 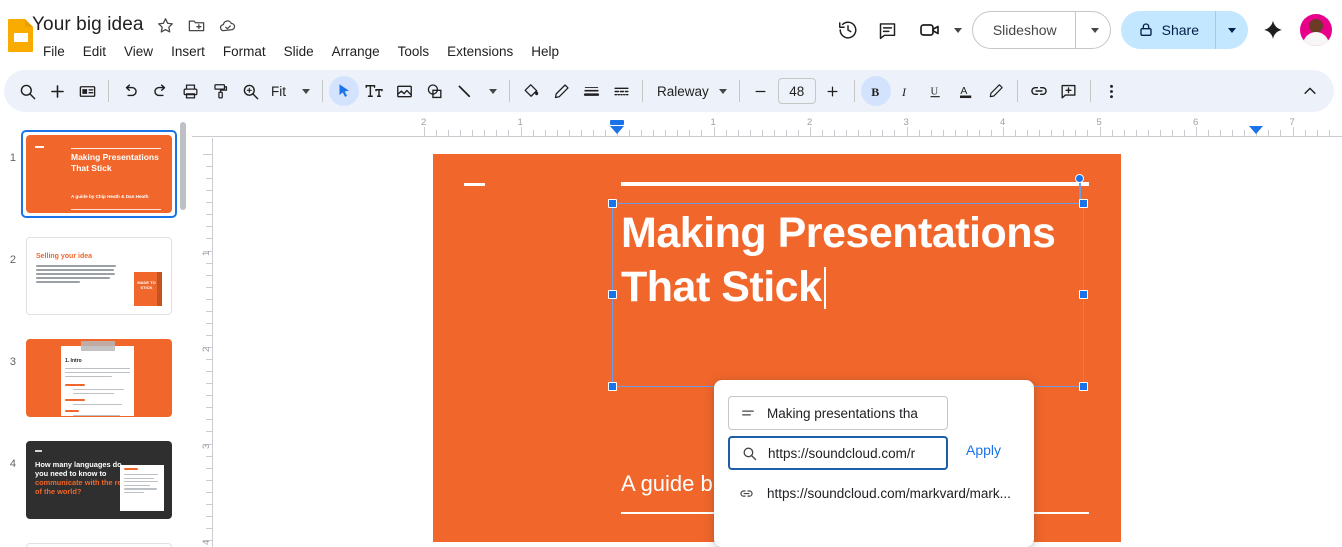 I want to click on resize-handle-bottom-right, so click(x=1083, y=386).